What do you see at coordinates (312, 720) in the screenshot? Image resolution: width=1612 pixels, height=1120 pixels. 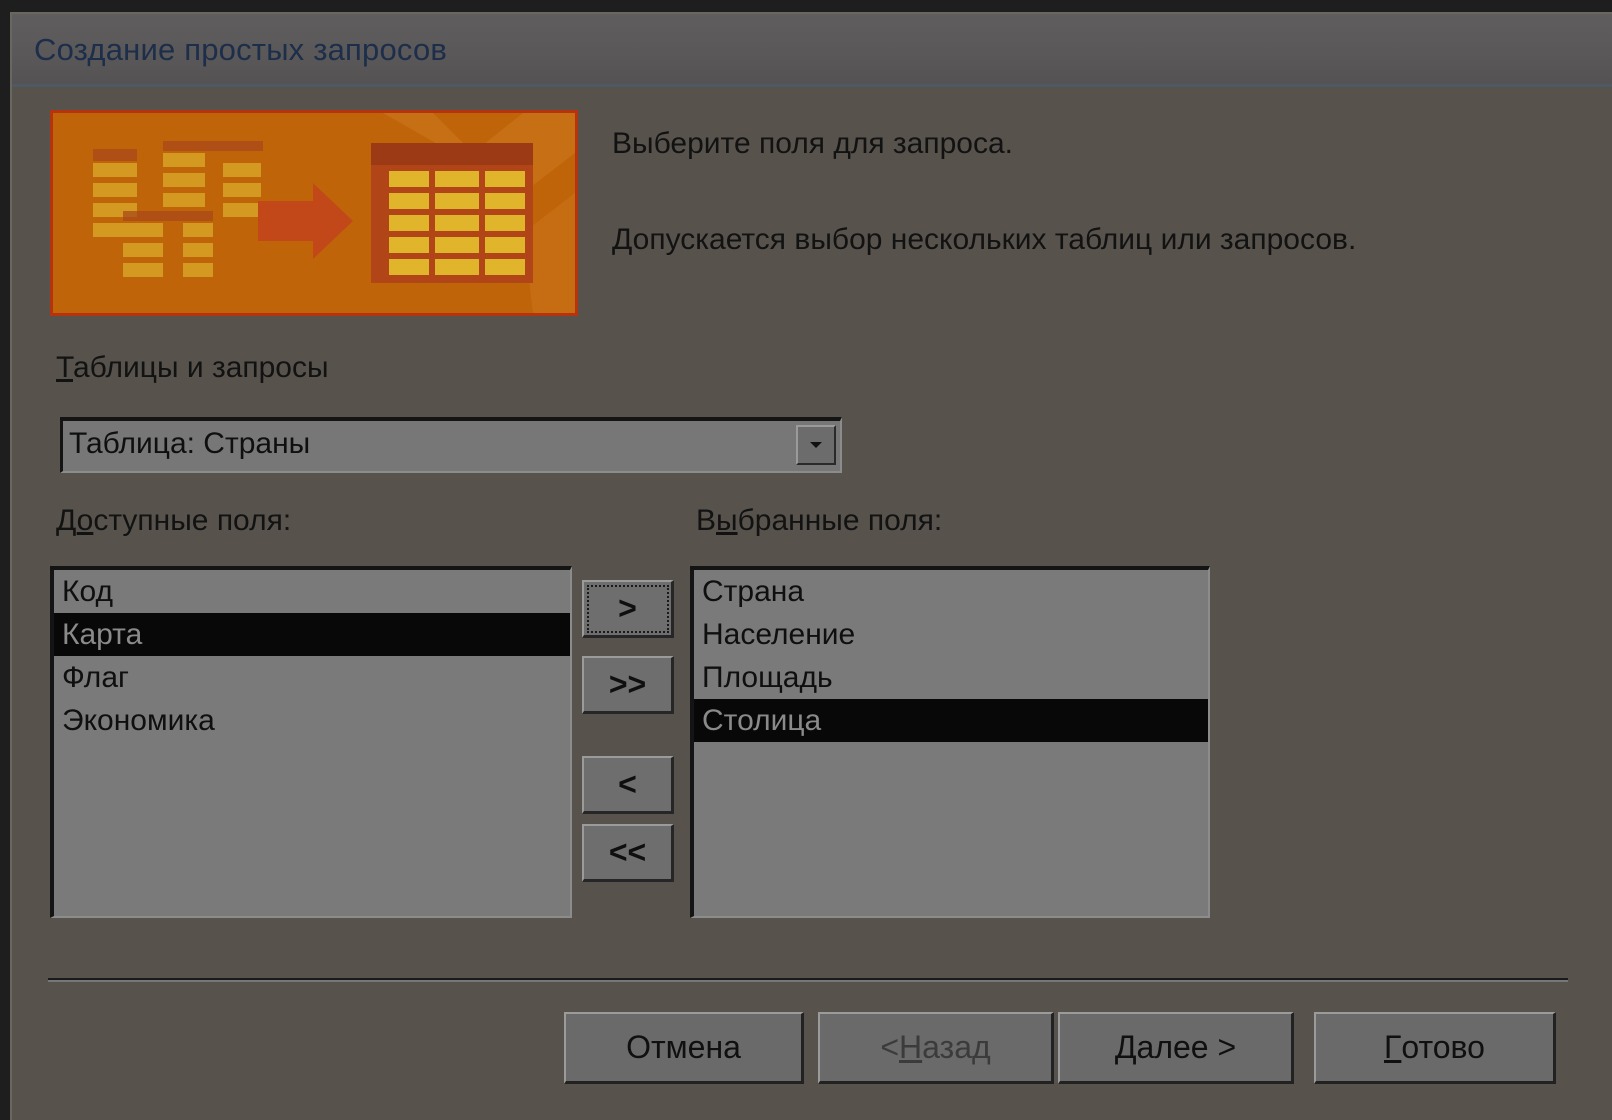 I see `available-field-item: Экономика` at bounding box center [312, 720].